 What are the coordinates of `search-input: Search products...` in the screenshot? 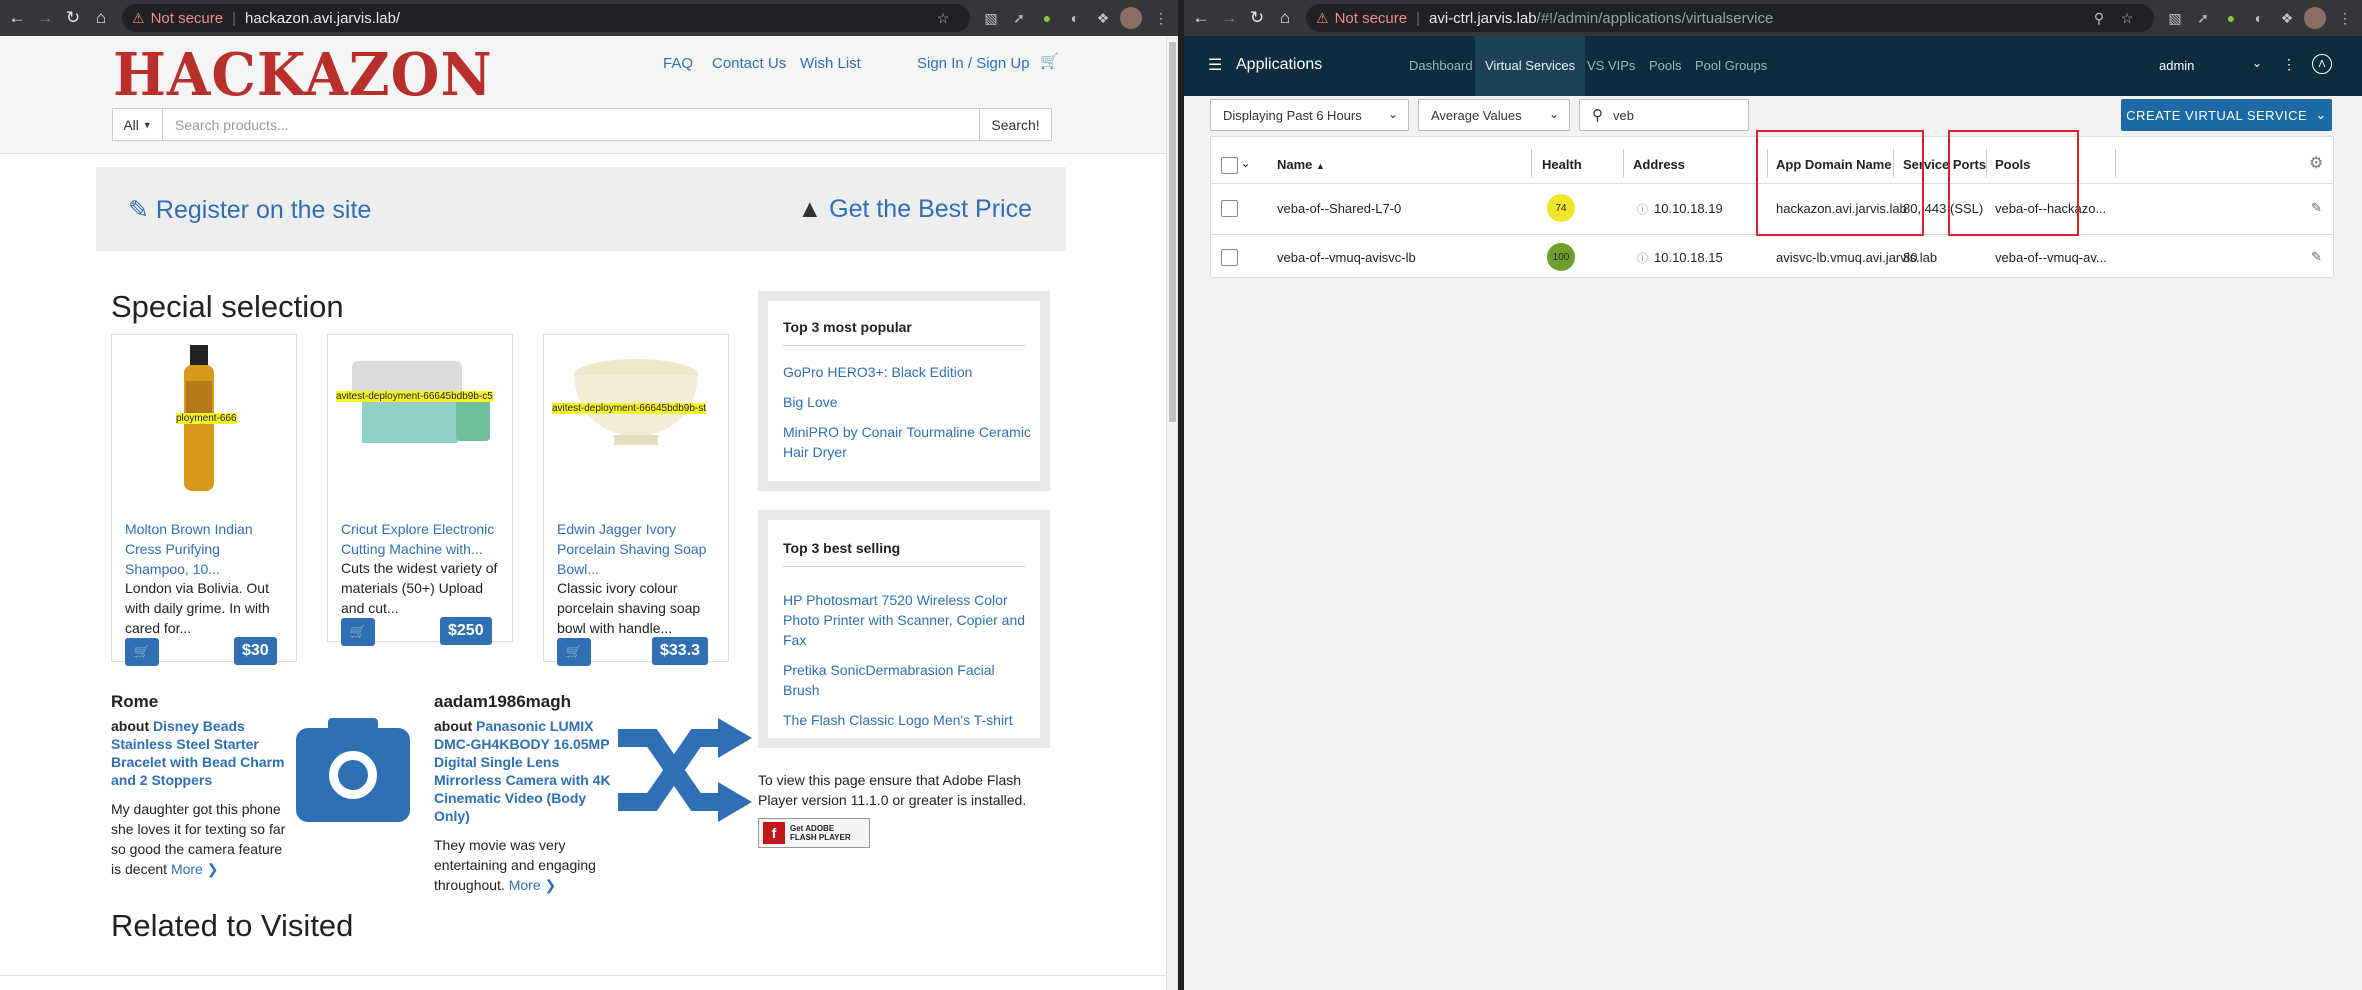 It's located at (571, 124).